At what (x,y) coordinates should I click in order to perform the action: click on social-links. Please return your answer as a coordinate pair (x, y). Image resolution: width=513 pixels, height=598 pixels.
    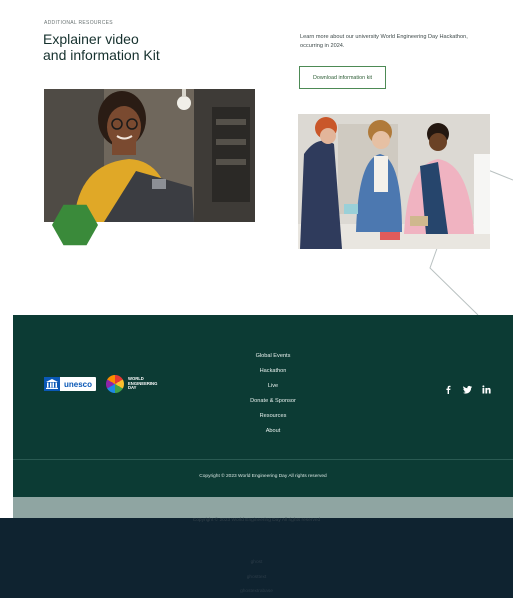
    Looking at the image, I should click on (467, 387).